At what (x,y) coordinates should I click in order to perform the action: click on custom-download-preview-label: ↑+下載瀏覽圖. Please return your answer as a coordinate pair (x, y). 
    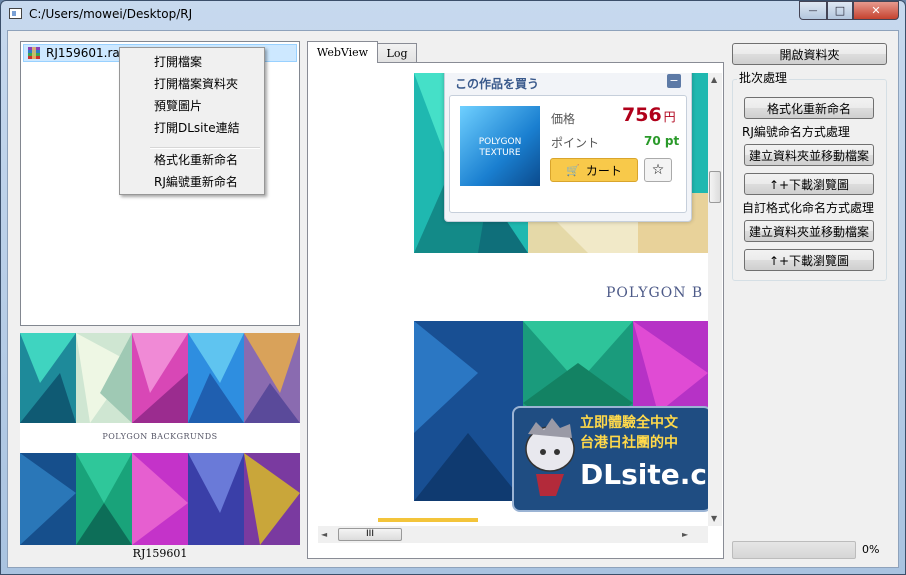
    Looking at the image, I should click on (809, 260).